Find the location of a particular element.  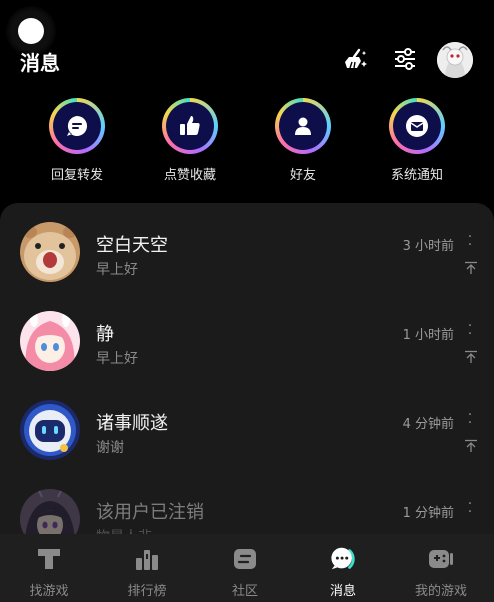

list-item: 空白天空 早上好 3 小时前 · · is located at coordinates (247, 247).